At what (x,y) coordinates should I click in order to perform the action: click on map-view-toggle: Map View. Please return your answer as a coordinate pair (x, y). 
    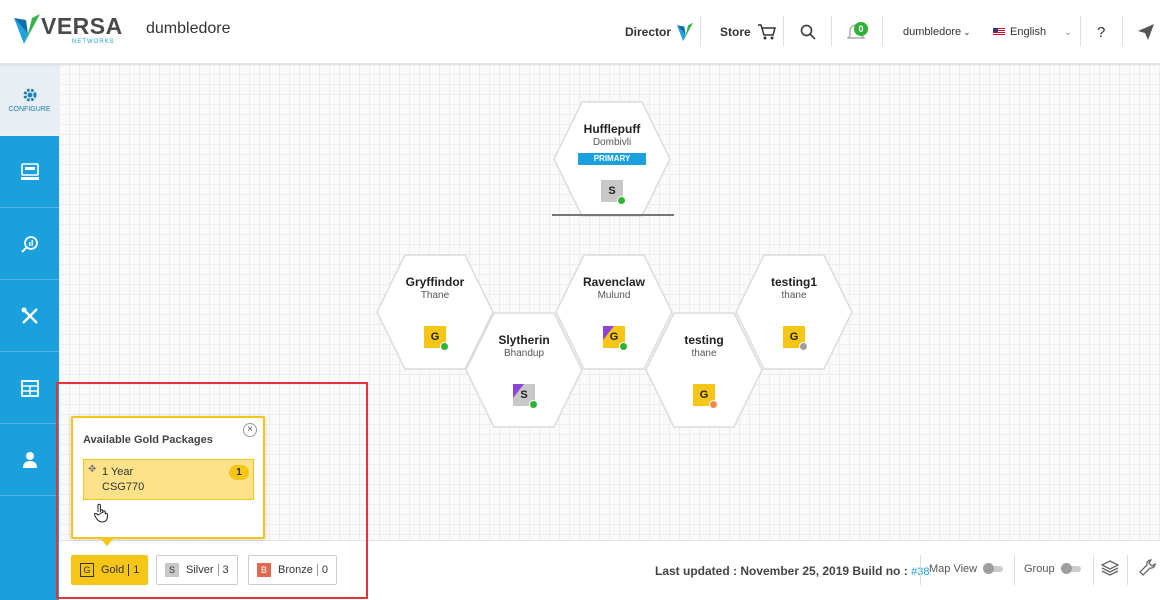
    Looking at the image, I should click on (966, 569).